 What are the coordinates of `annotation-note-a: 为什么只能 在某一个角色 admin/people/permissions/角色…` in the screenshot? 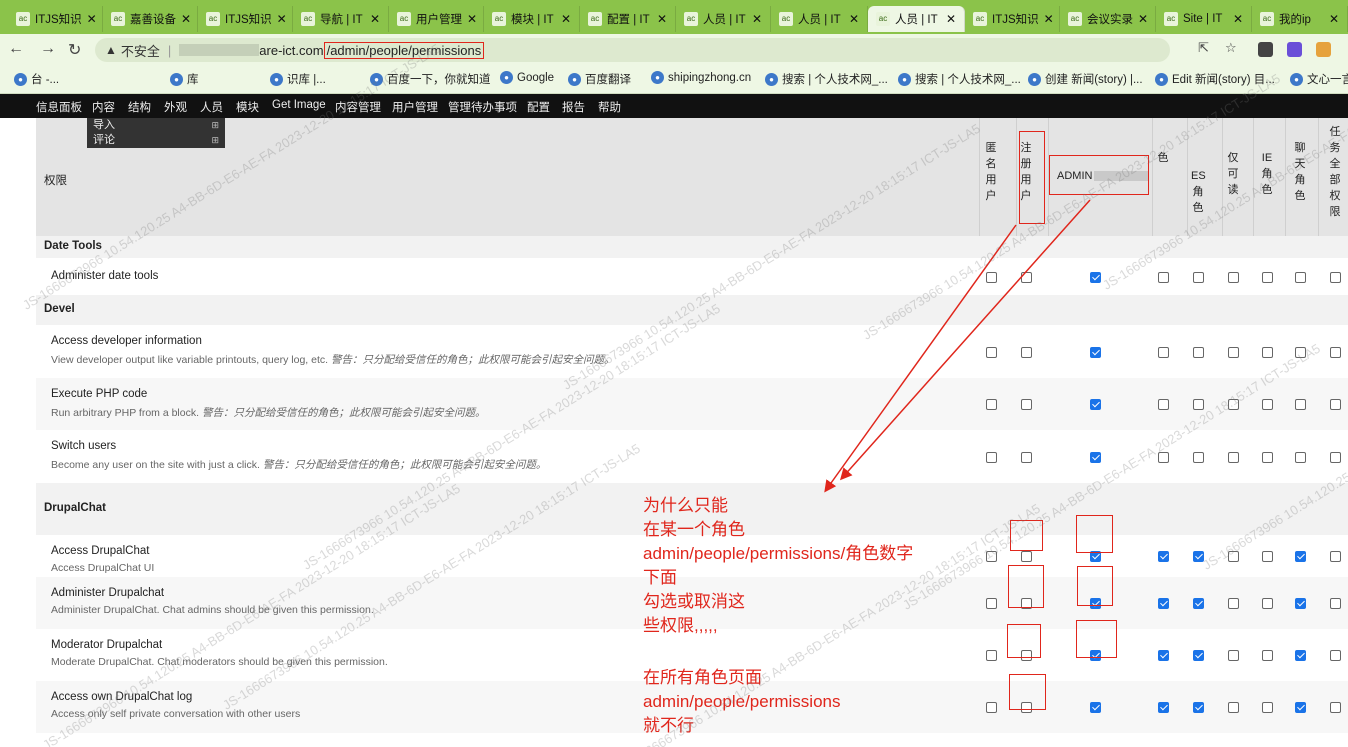 It's located at (778, 566).